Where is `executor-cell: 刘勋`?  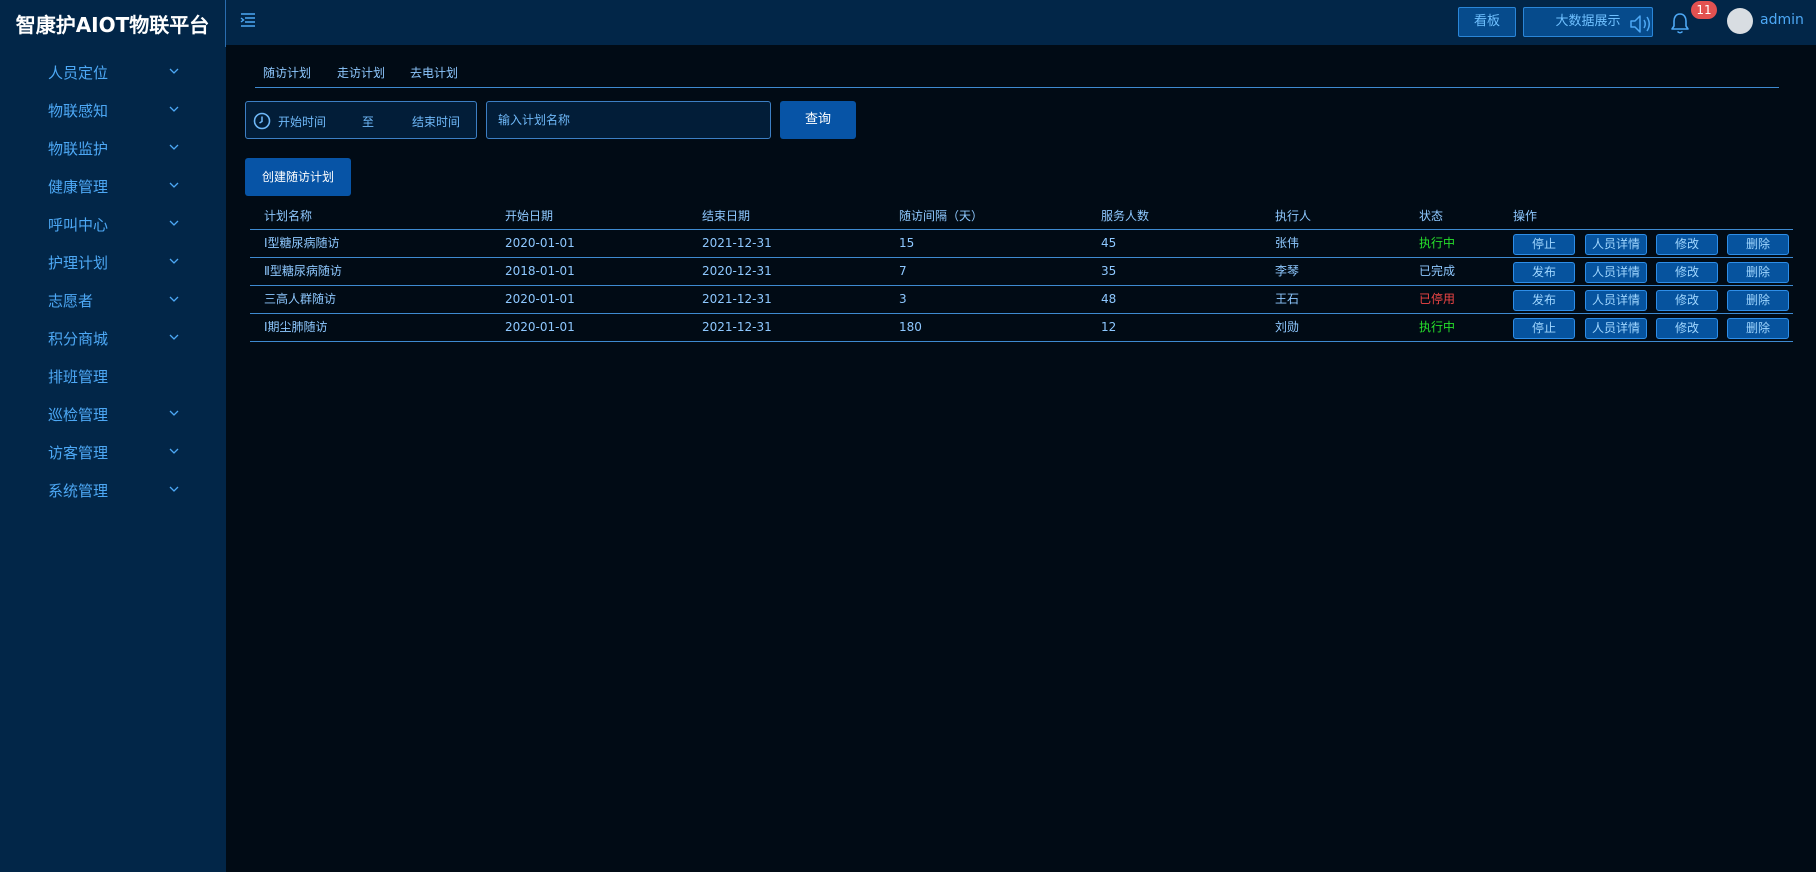
executor-cell: 刘勋 is located at coordinates (1287, 327).